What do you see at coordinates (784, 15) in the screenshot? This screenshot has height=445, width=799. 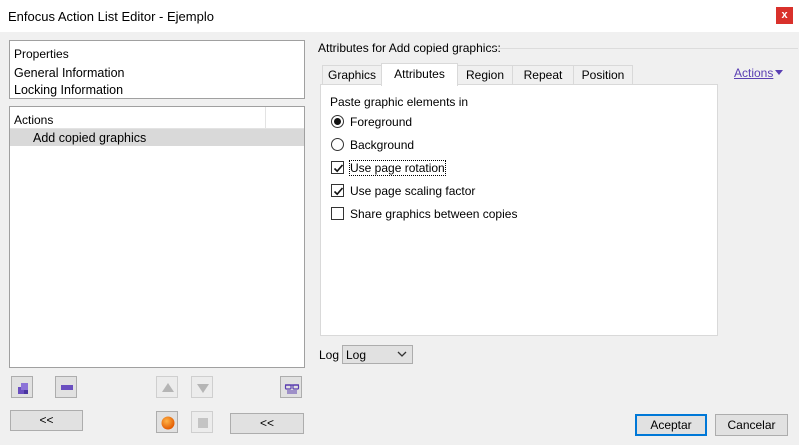 I see `close-button: x` at bounding box center [784, 15].